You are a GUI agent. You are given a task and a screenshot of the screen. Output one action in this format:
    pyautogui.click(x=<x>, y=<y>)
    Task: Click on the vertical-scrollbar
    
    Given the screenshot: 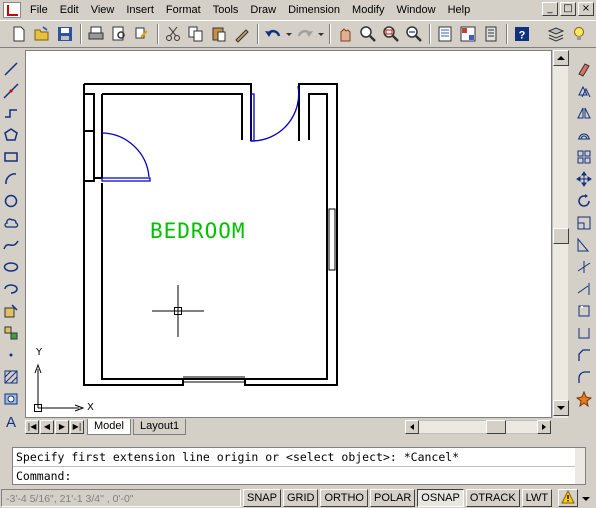 What is the action you would take?
    pyautogui.click(x=560, y=234)
    